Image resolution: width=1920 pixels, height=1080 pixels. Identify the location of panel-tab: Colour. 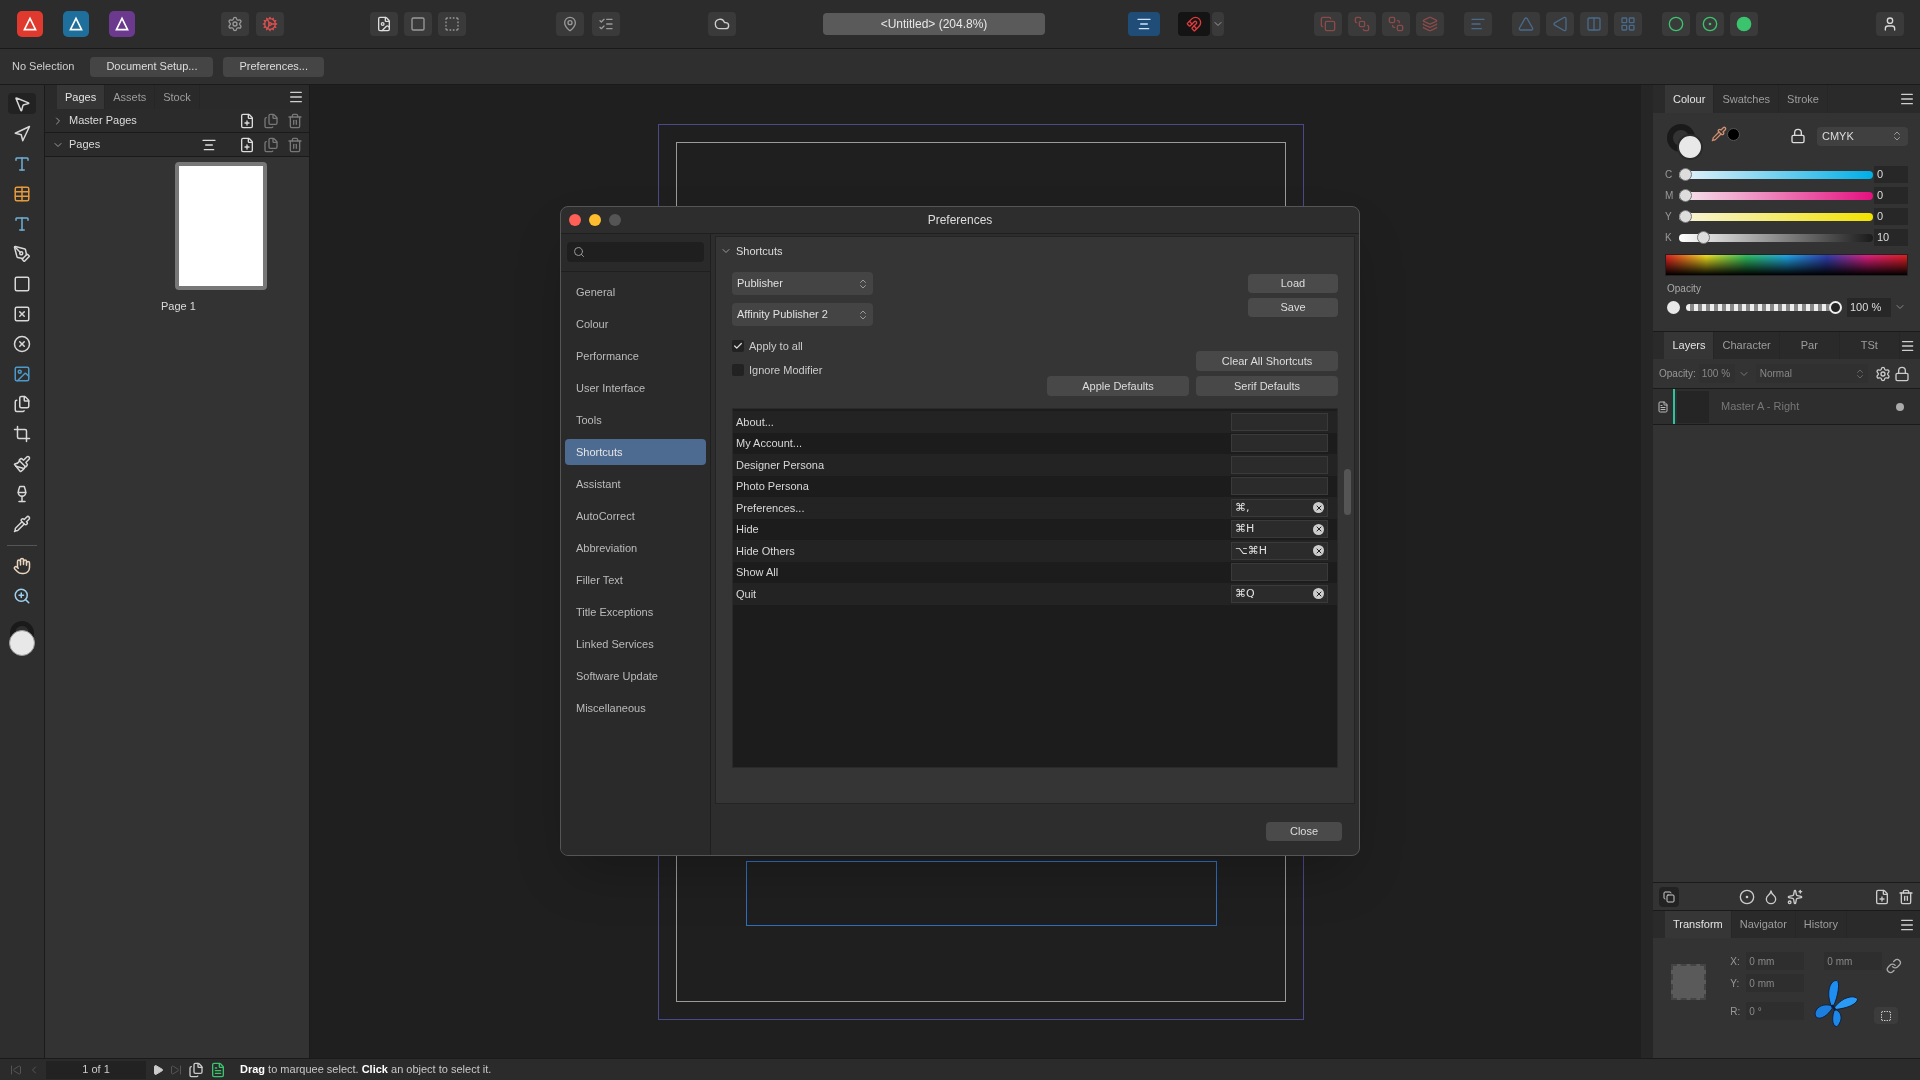
(1690, 99).